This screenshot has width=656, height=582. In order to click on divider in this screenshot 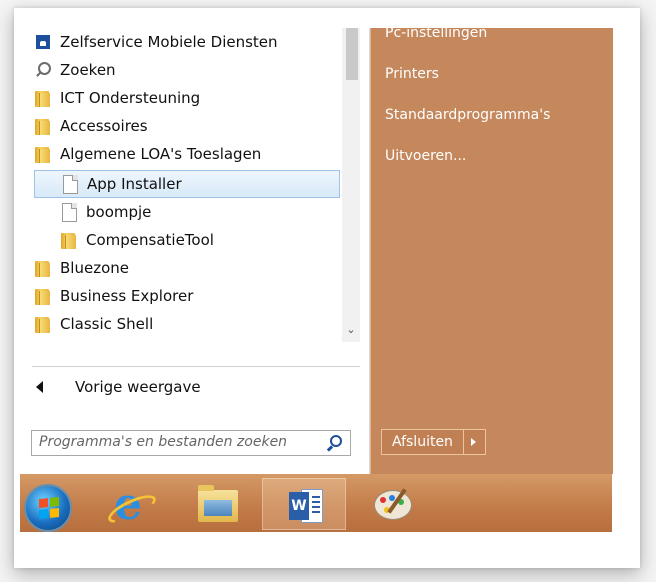, I will do `click(196, 366)`.